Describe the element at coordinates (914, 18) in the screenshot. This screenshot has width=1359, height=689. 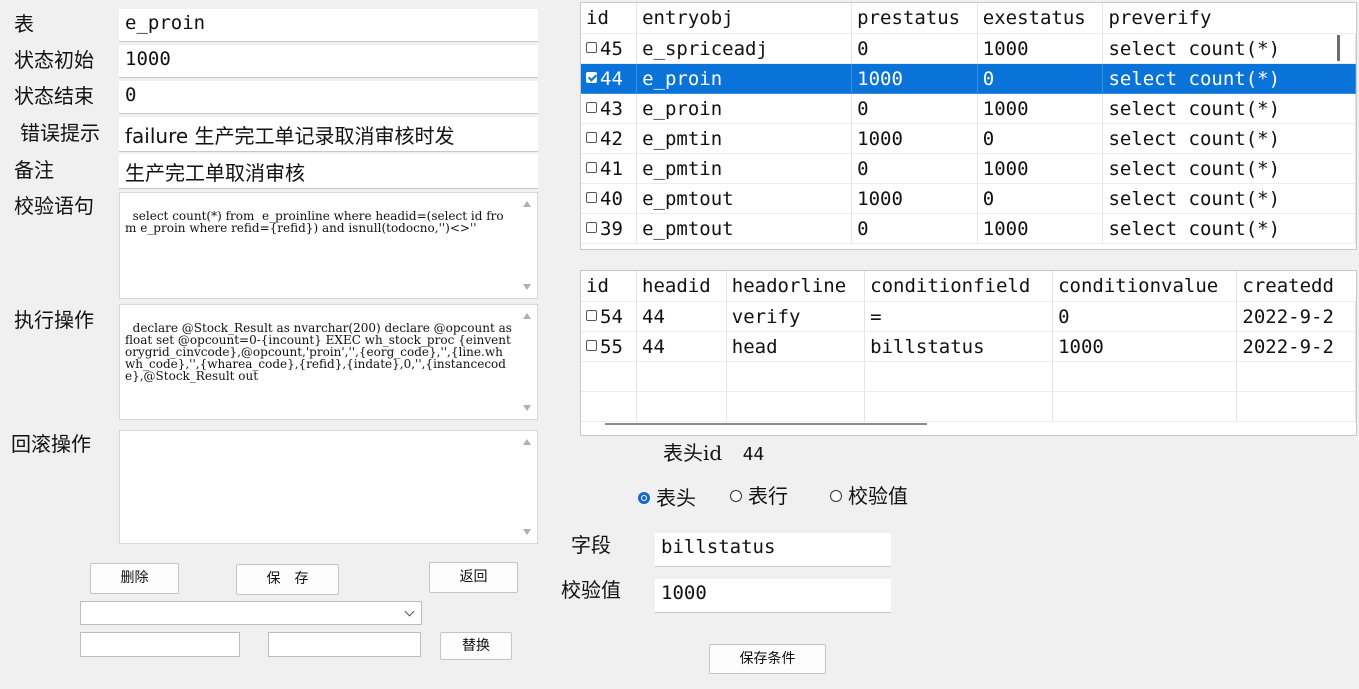
I see `col-header-prestatus: prestatus` at that location.